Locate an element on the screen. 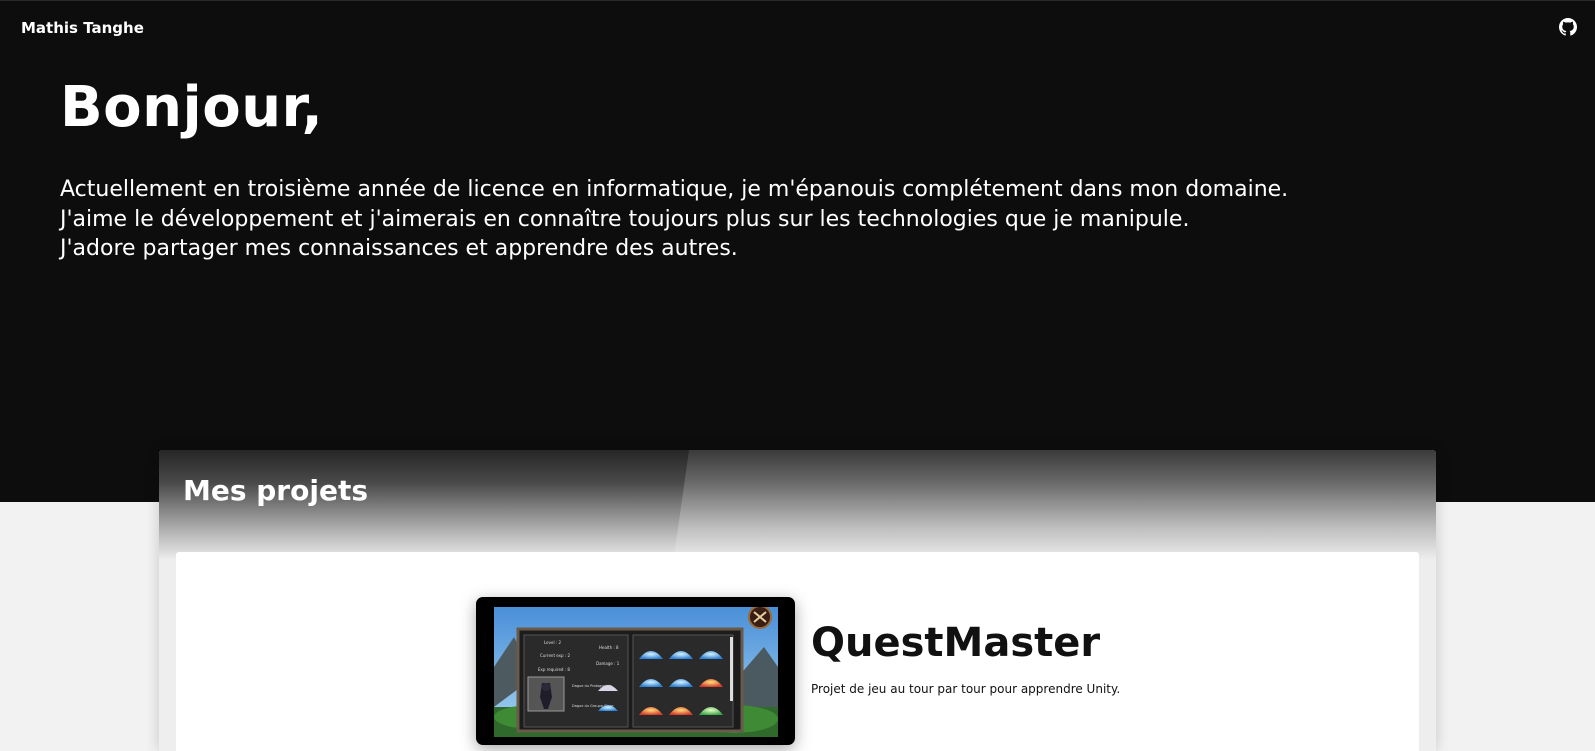  project-title: QuestMaster is located at coordinates (955, 643).